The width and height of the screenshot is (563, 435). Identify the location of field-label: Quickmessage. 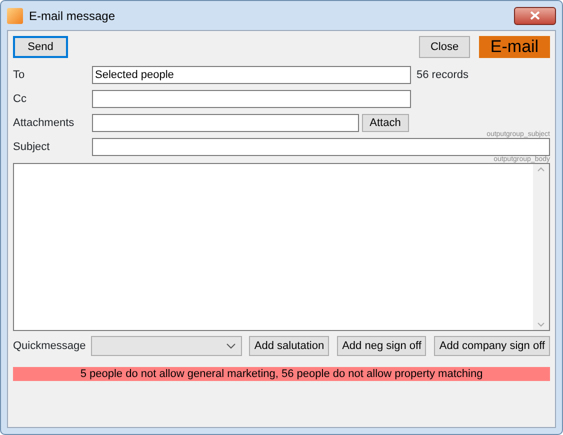
(50, 346).